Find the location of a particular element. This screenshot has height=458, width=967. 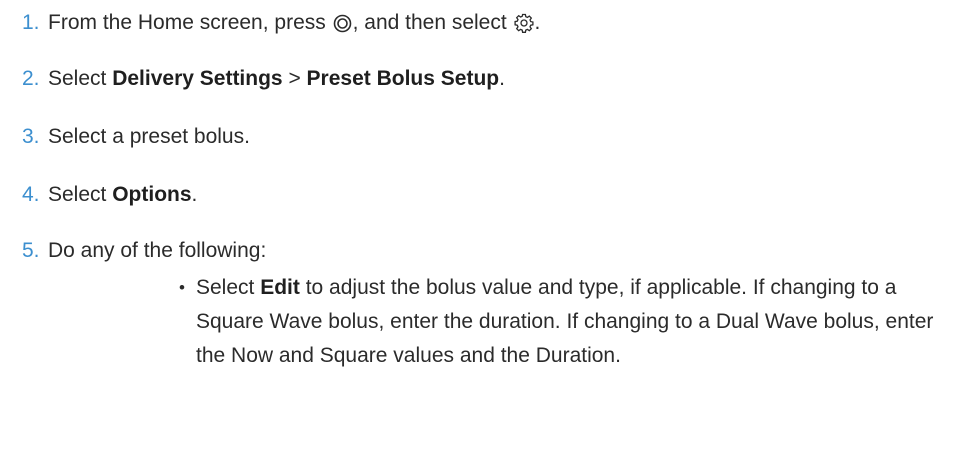

gear-icon is located at coordinates (523, 27).